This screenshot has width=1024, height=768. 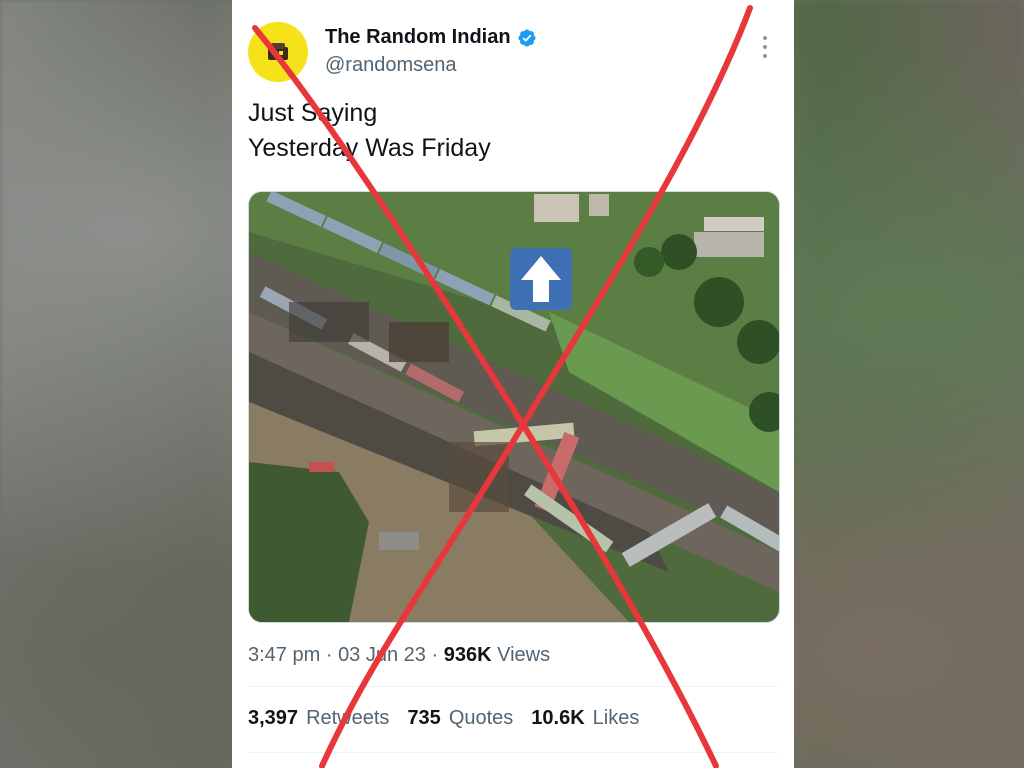 I want to click on retweets-count: 3,397, so click(x=273, y=718).